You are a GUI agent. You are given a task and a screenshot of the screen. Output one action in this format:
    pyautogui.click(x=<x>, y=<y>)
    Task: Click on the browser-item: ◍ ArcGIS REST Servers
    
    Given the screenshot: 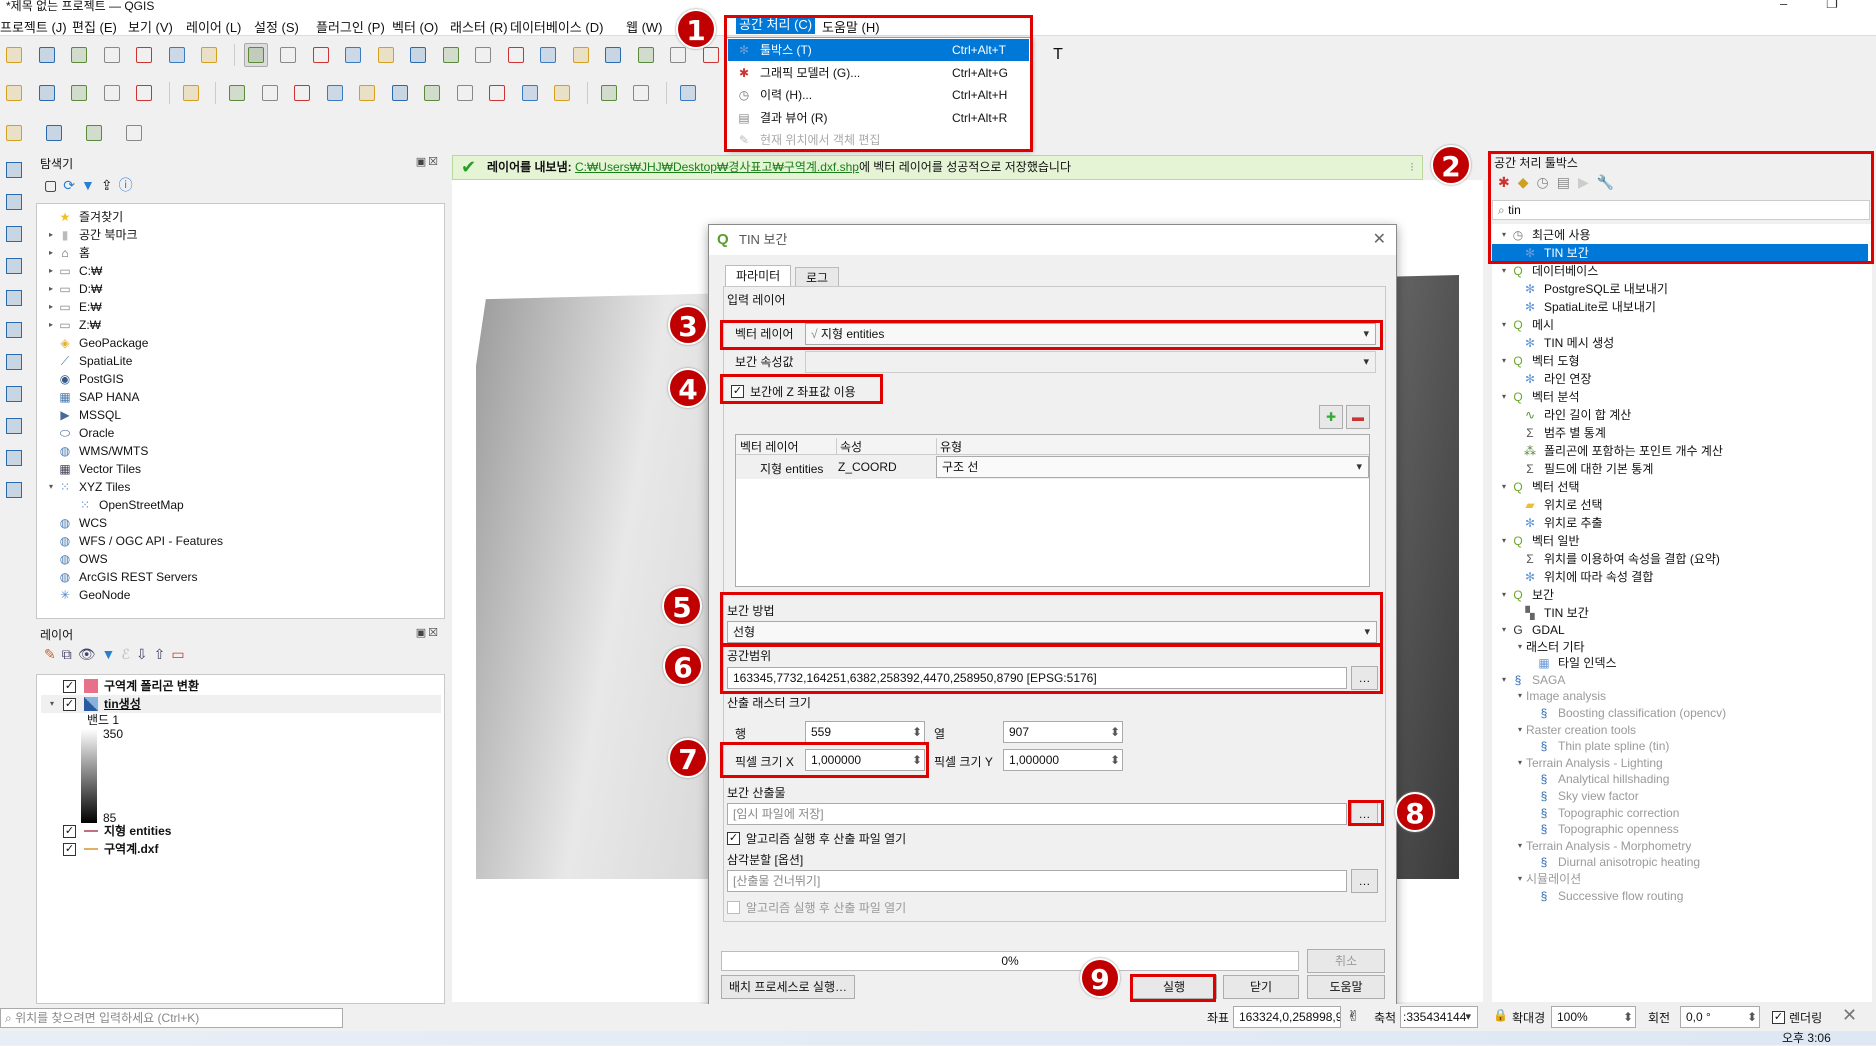 What is the action you would take?
    pyautogui.click(x=121, y=577)
    